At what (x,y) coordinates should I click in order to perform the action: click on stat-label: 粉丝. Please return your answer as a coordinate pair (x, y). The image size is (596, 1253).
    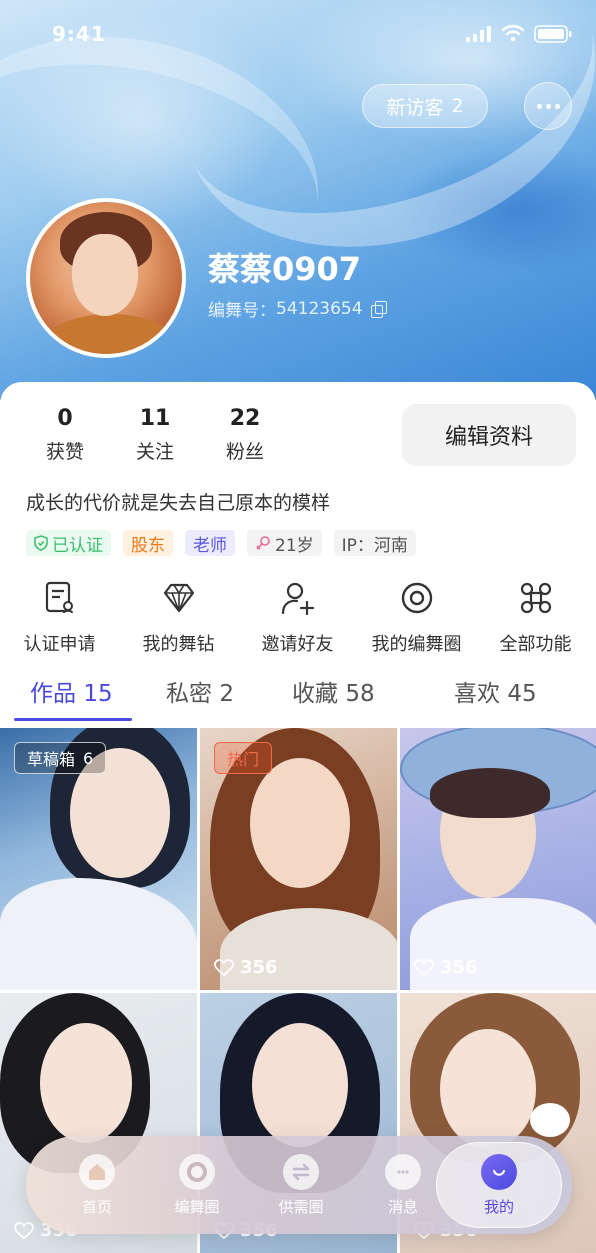
    Looking at the image, I should click on (244, 452).